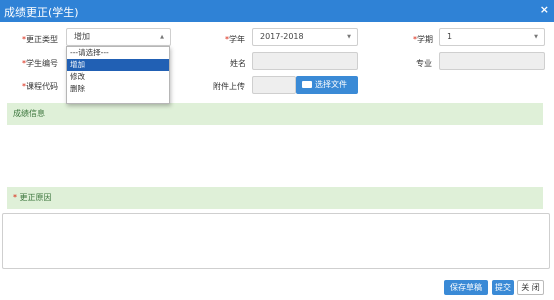 This screenshot has height=300, width=554. Describe the element at coordinates (274, 85) in the screenshot. I see `attachment-path-field` at that location.